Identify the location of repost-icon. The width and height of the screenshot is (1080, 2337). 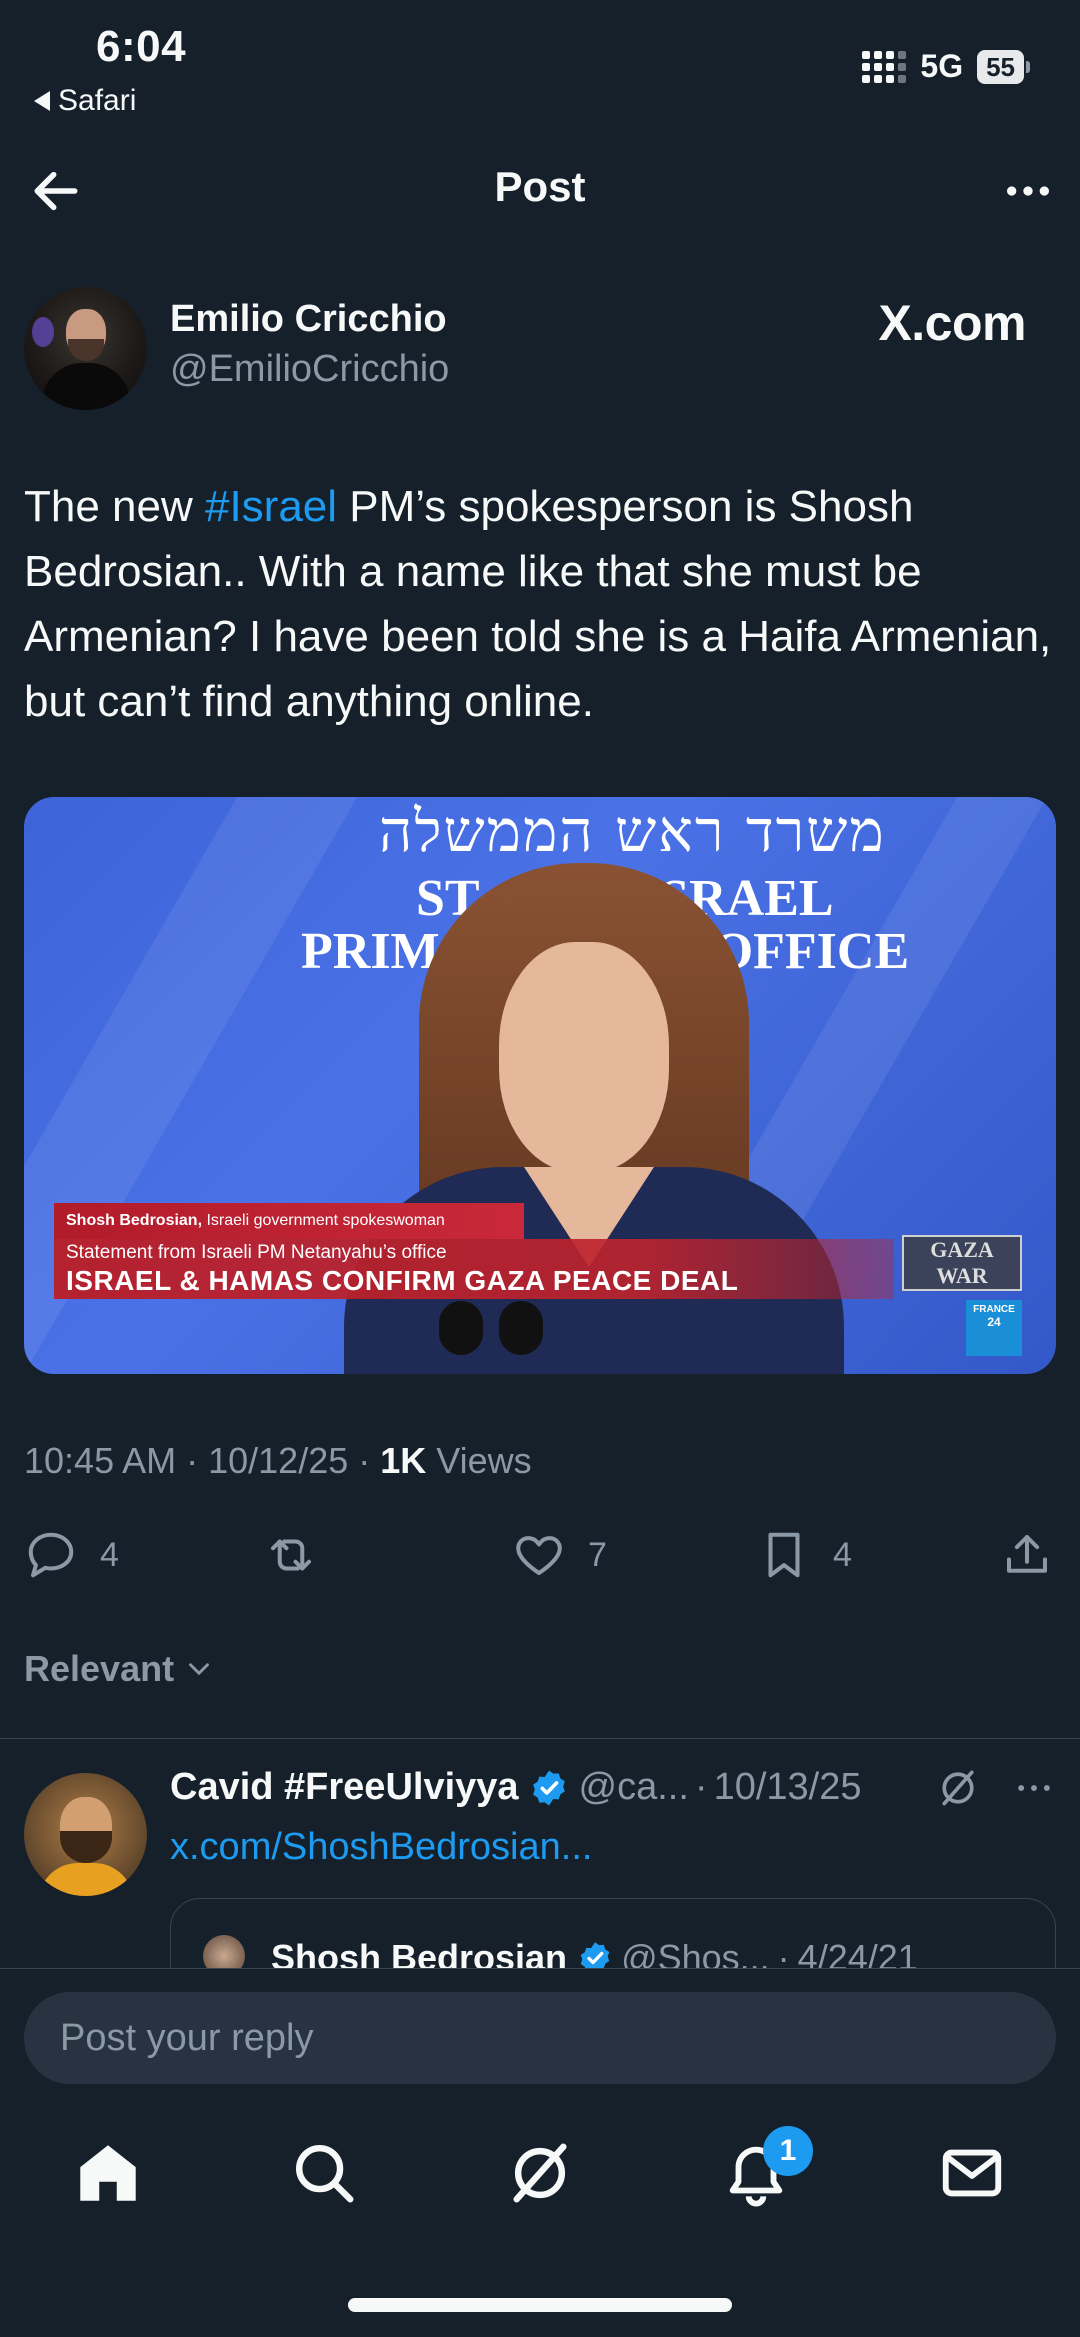
(291, 1555).